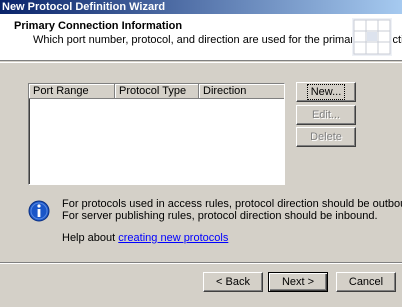 The image size is (402, 307). Describe the element at coordinates (90, 238) in the screenshot. I see `help-prefix: Help about` at that location.